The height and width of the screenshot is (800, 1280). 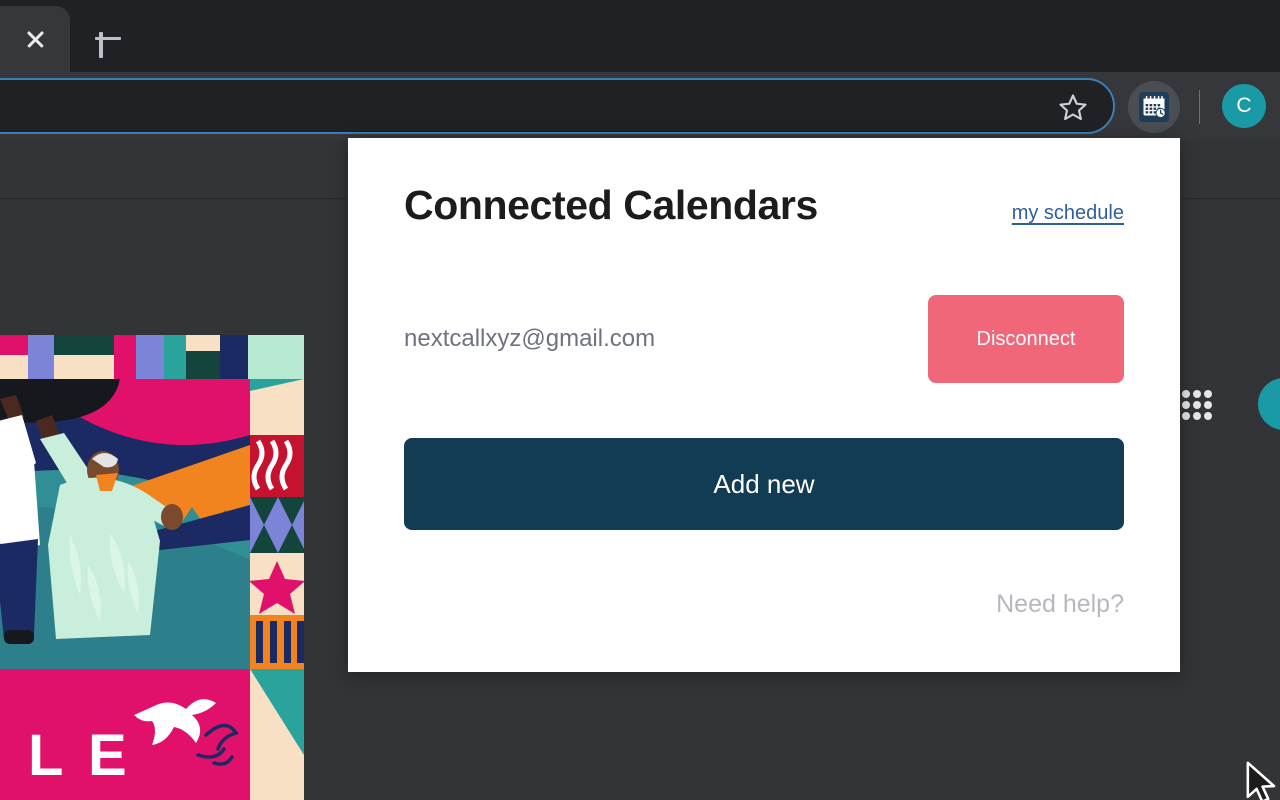 What do you see at coordinates (640, 36) in the screenshot?
I see `browser-tab-strip` at bounding box center [640, 36].